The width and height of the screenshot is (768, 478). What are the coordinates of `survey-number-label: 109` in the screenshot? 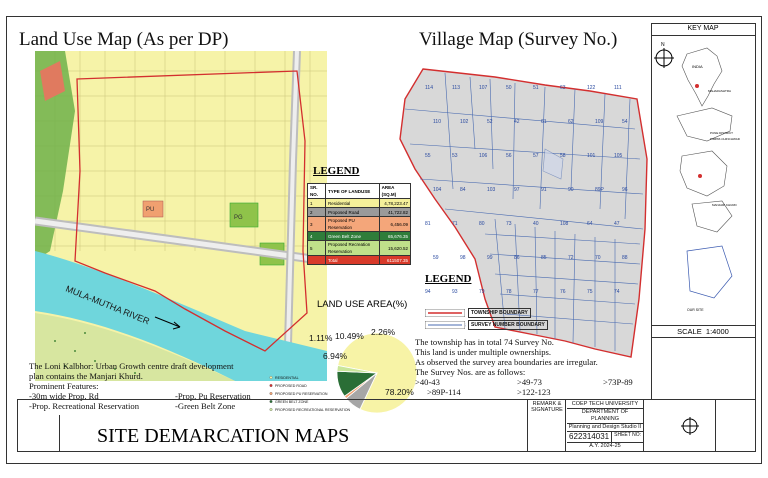 It's located at (599, 122).